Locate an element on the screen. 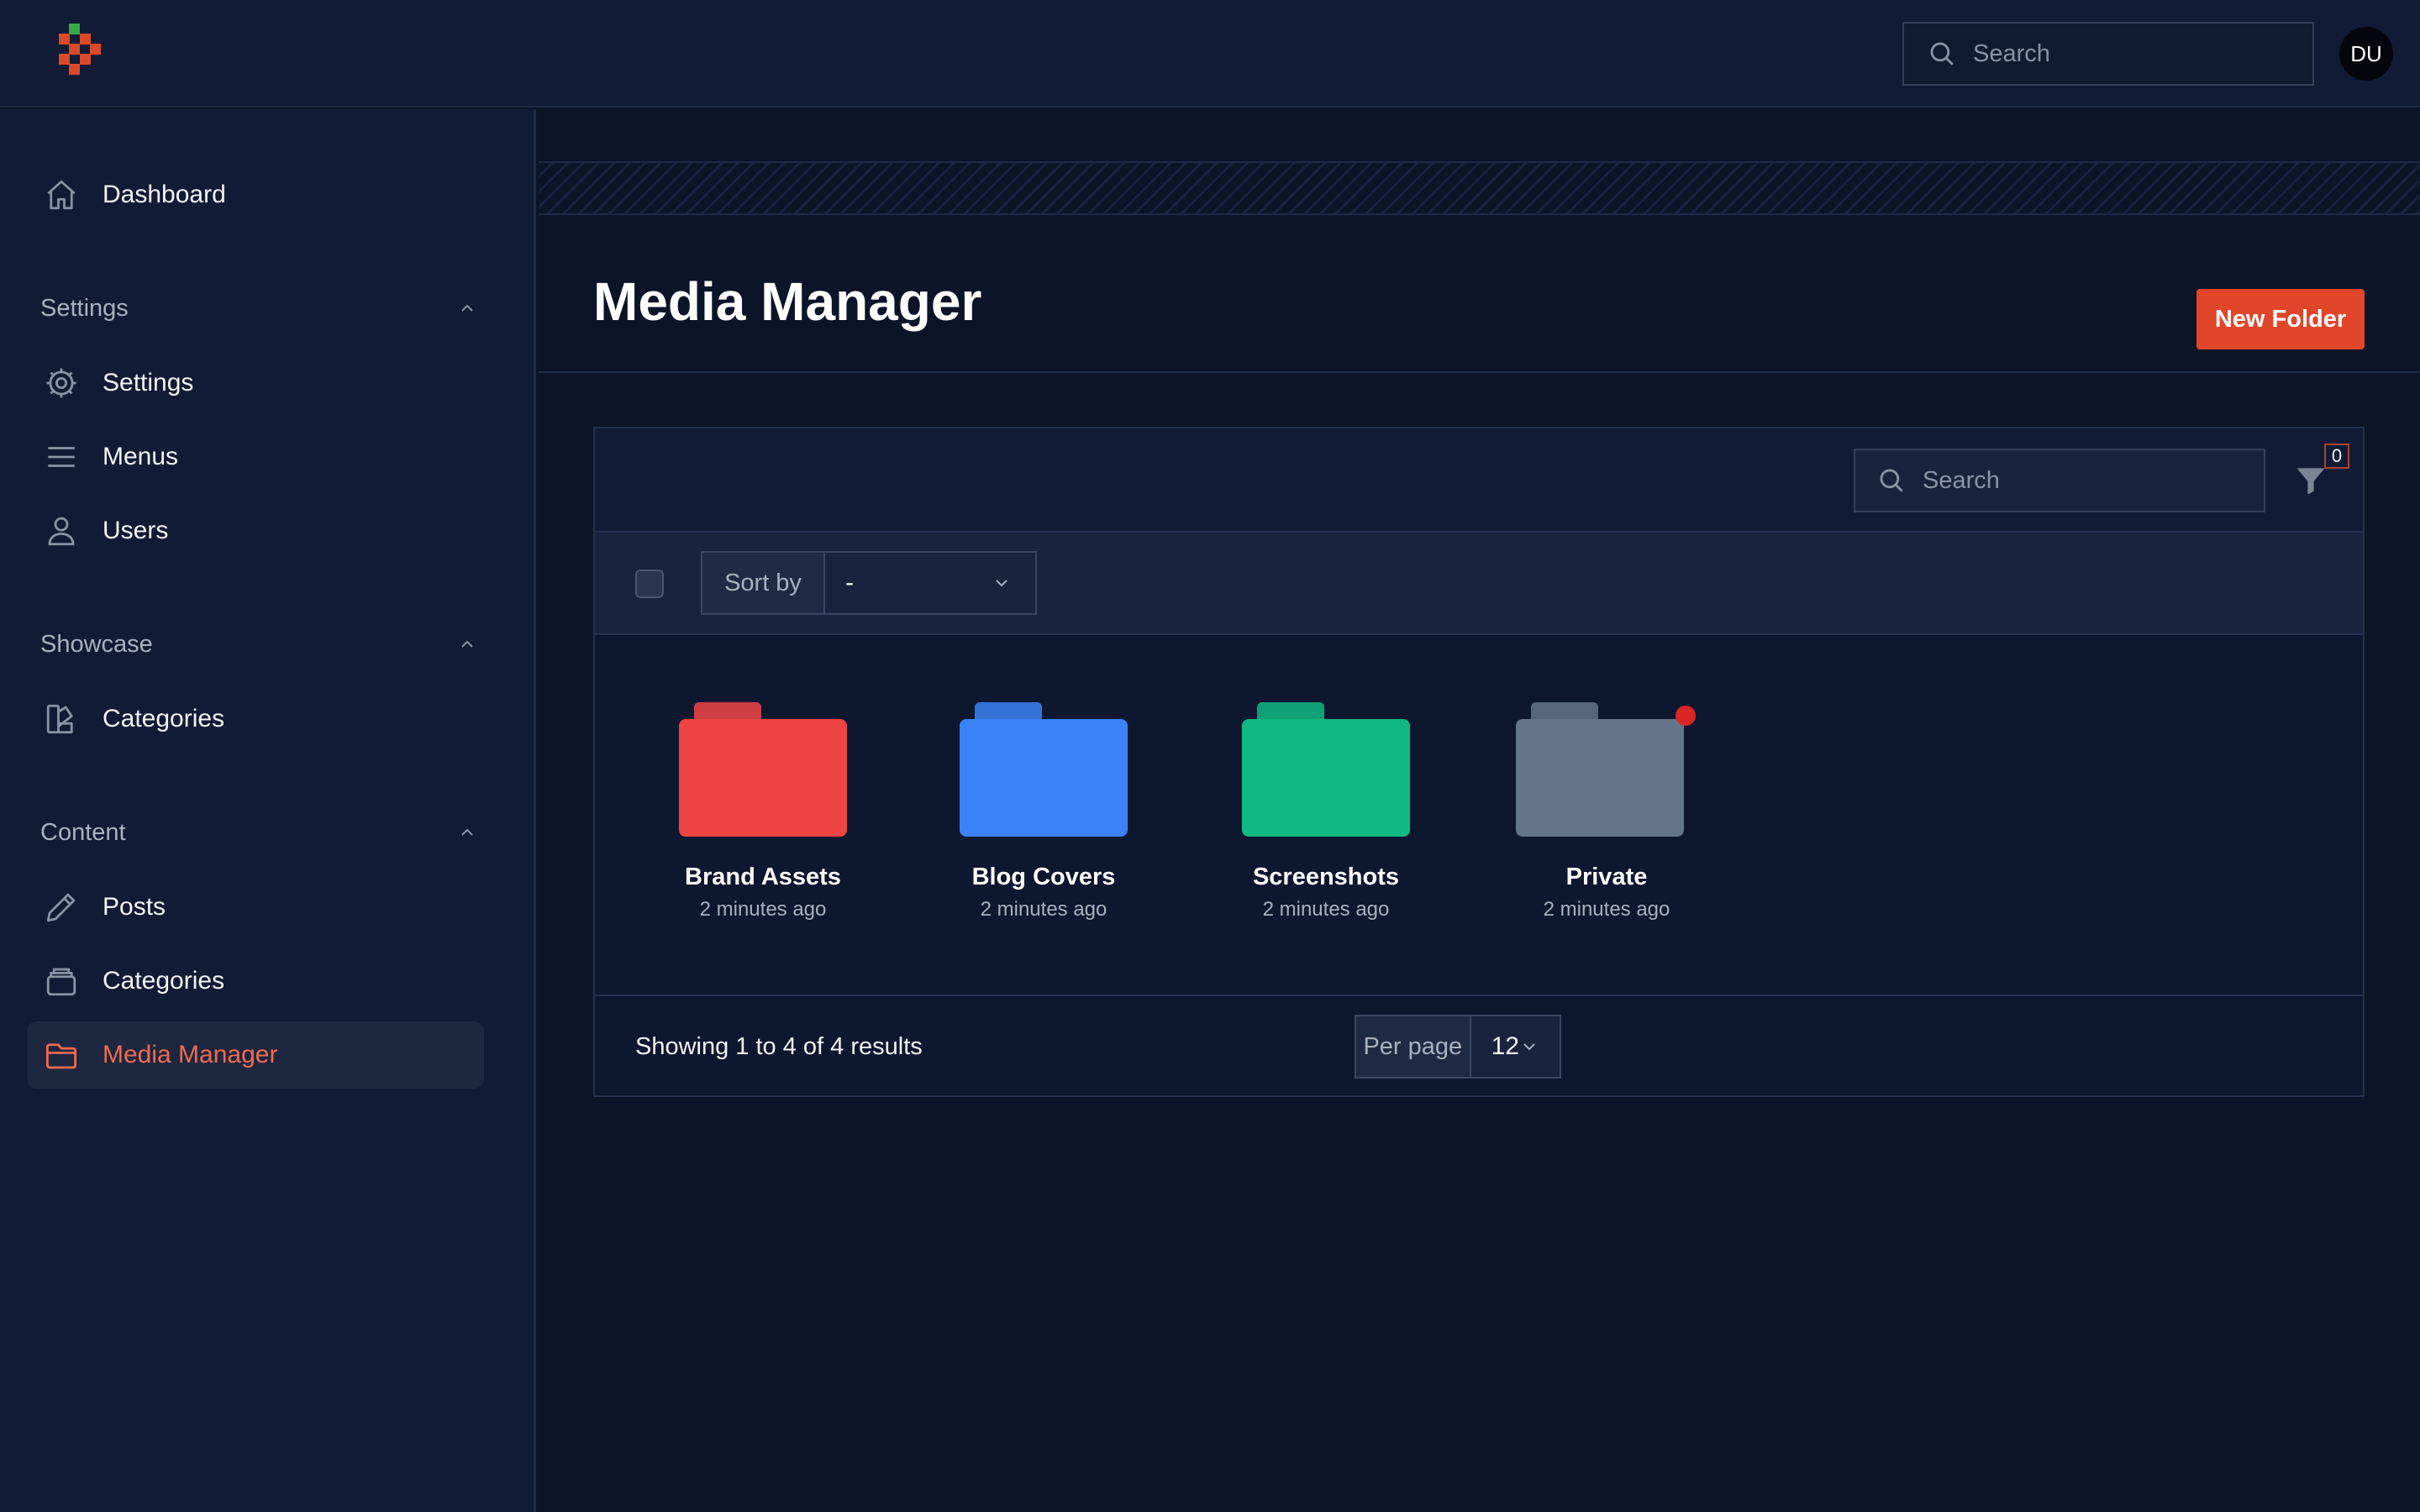 The height and width of the screenshot is (1512, 2420). pagination-bar: Showing 1 to 4 of 4 results Per page 12 is located at coordinates (1479, 1045).